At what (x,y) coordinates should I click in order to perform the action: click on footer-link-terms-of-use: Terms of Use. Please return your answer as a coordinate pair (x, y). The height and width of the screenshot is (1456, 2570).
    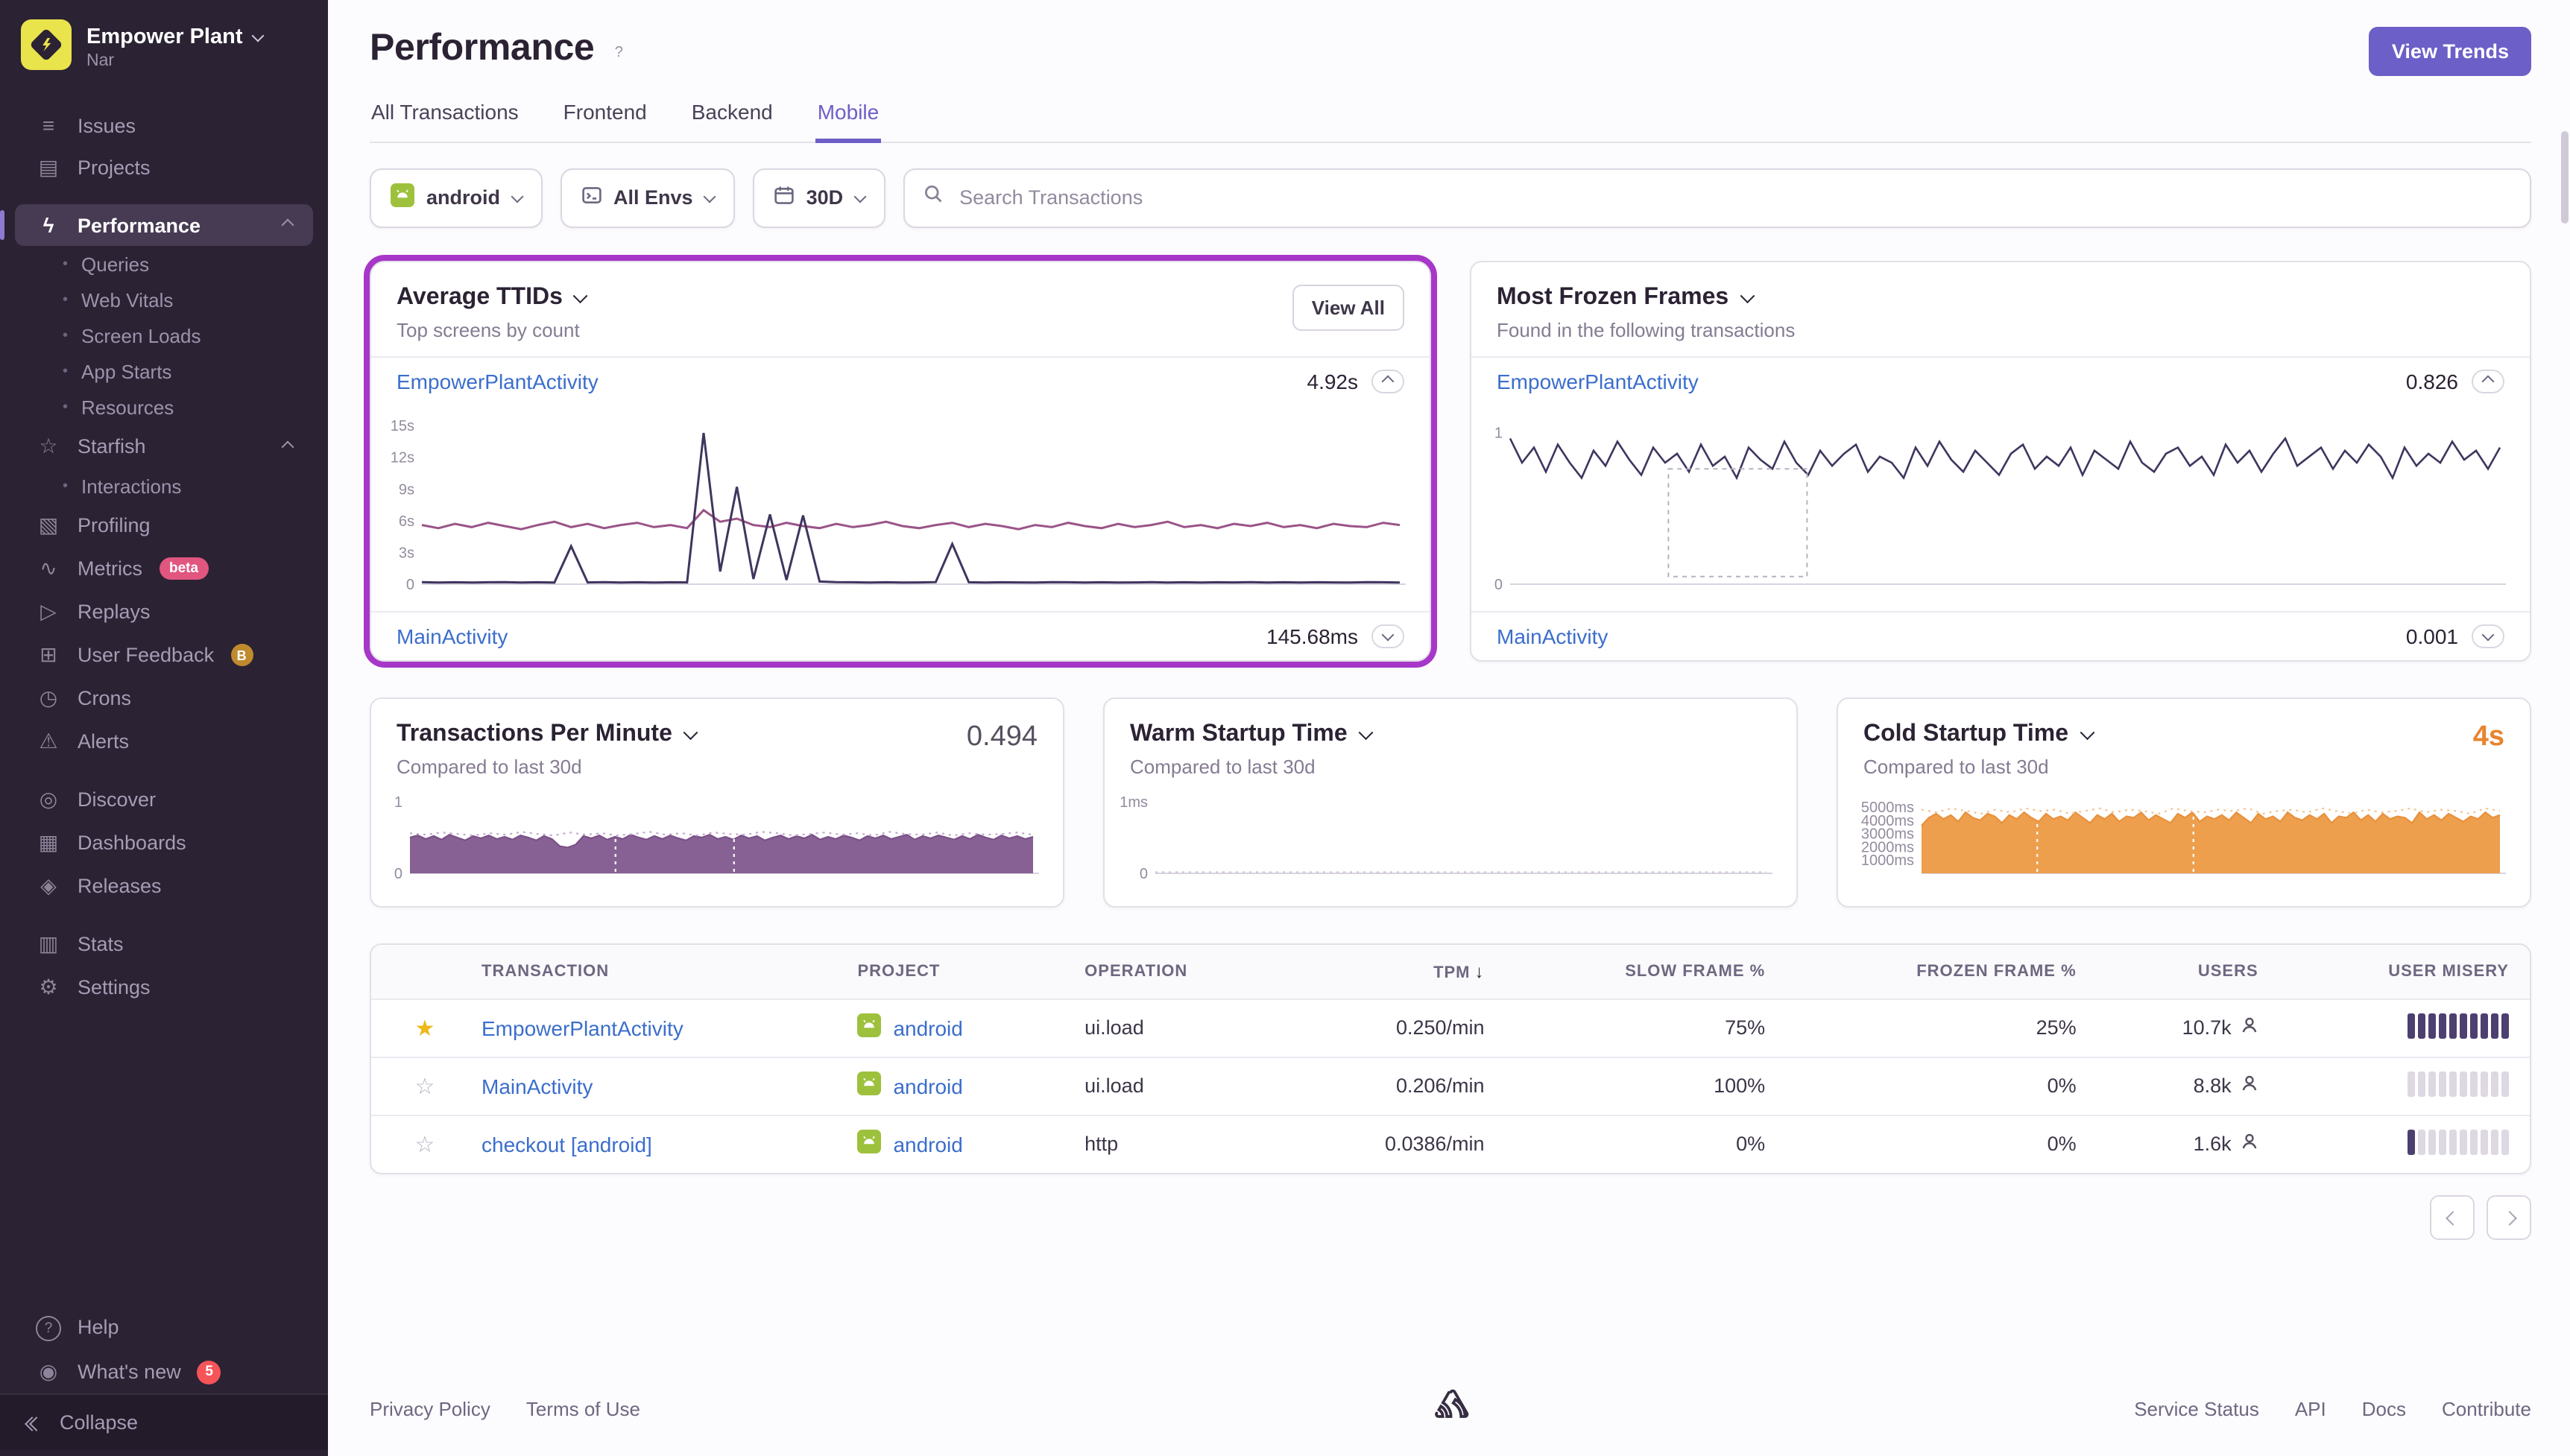
    Looking at the image, I should click on (583, 1409).